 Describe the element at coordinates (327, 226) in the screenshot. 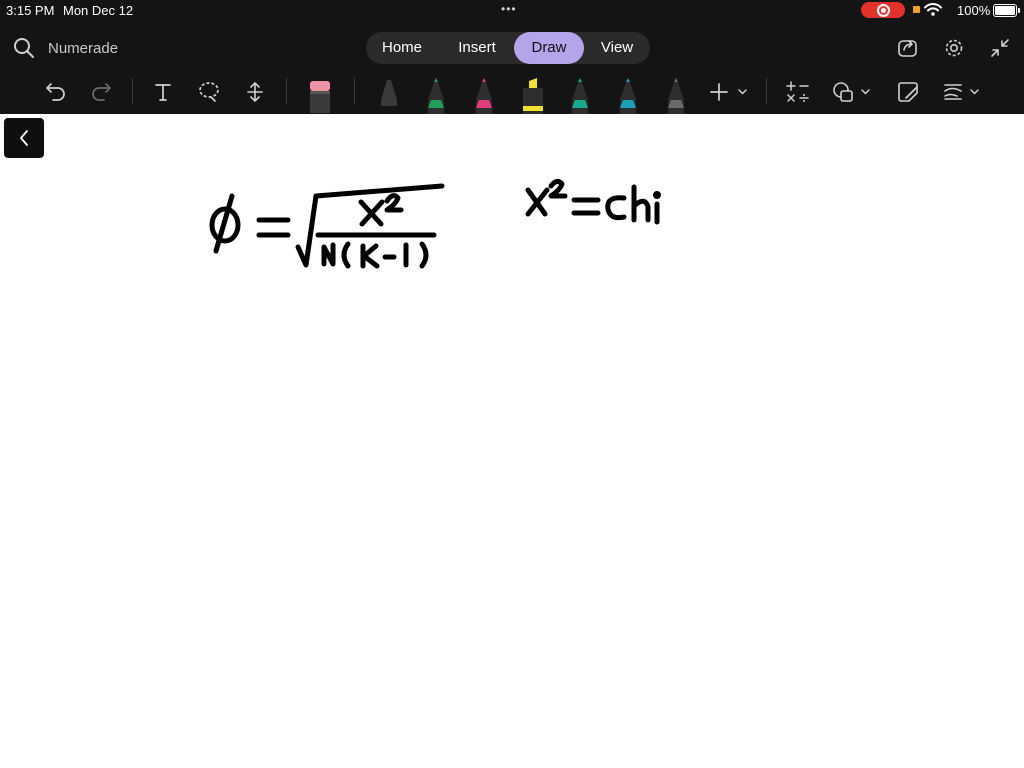

I see `phi-formula` at that location.